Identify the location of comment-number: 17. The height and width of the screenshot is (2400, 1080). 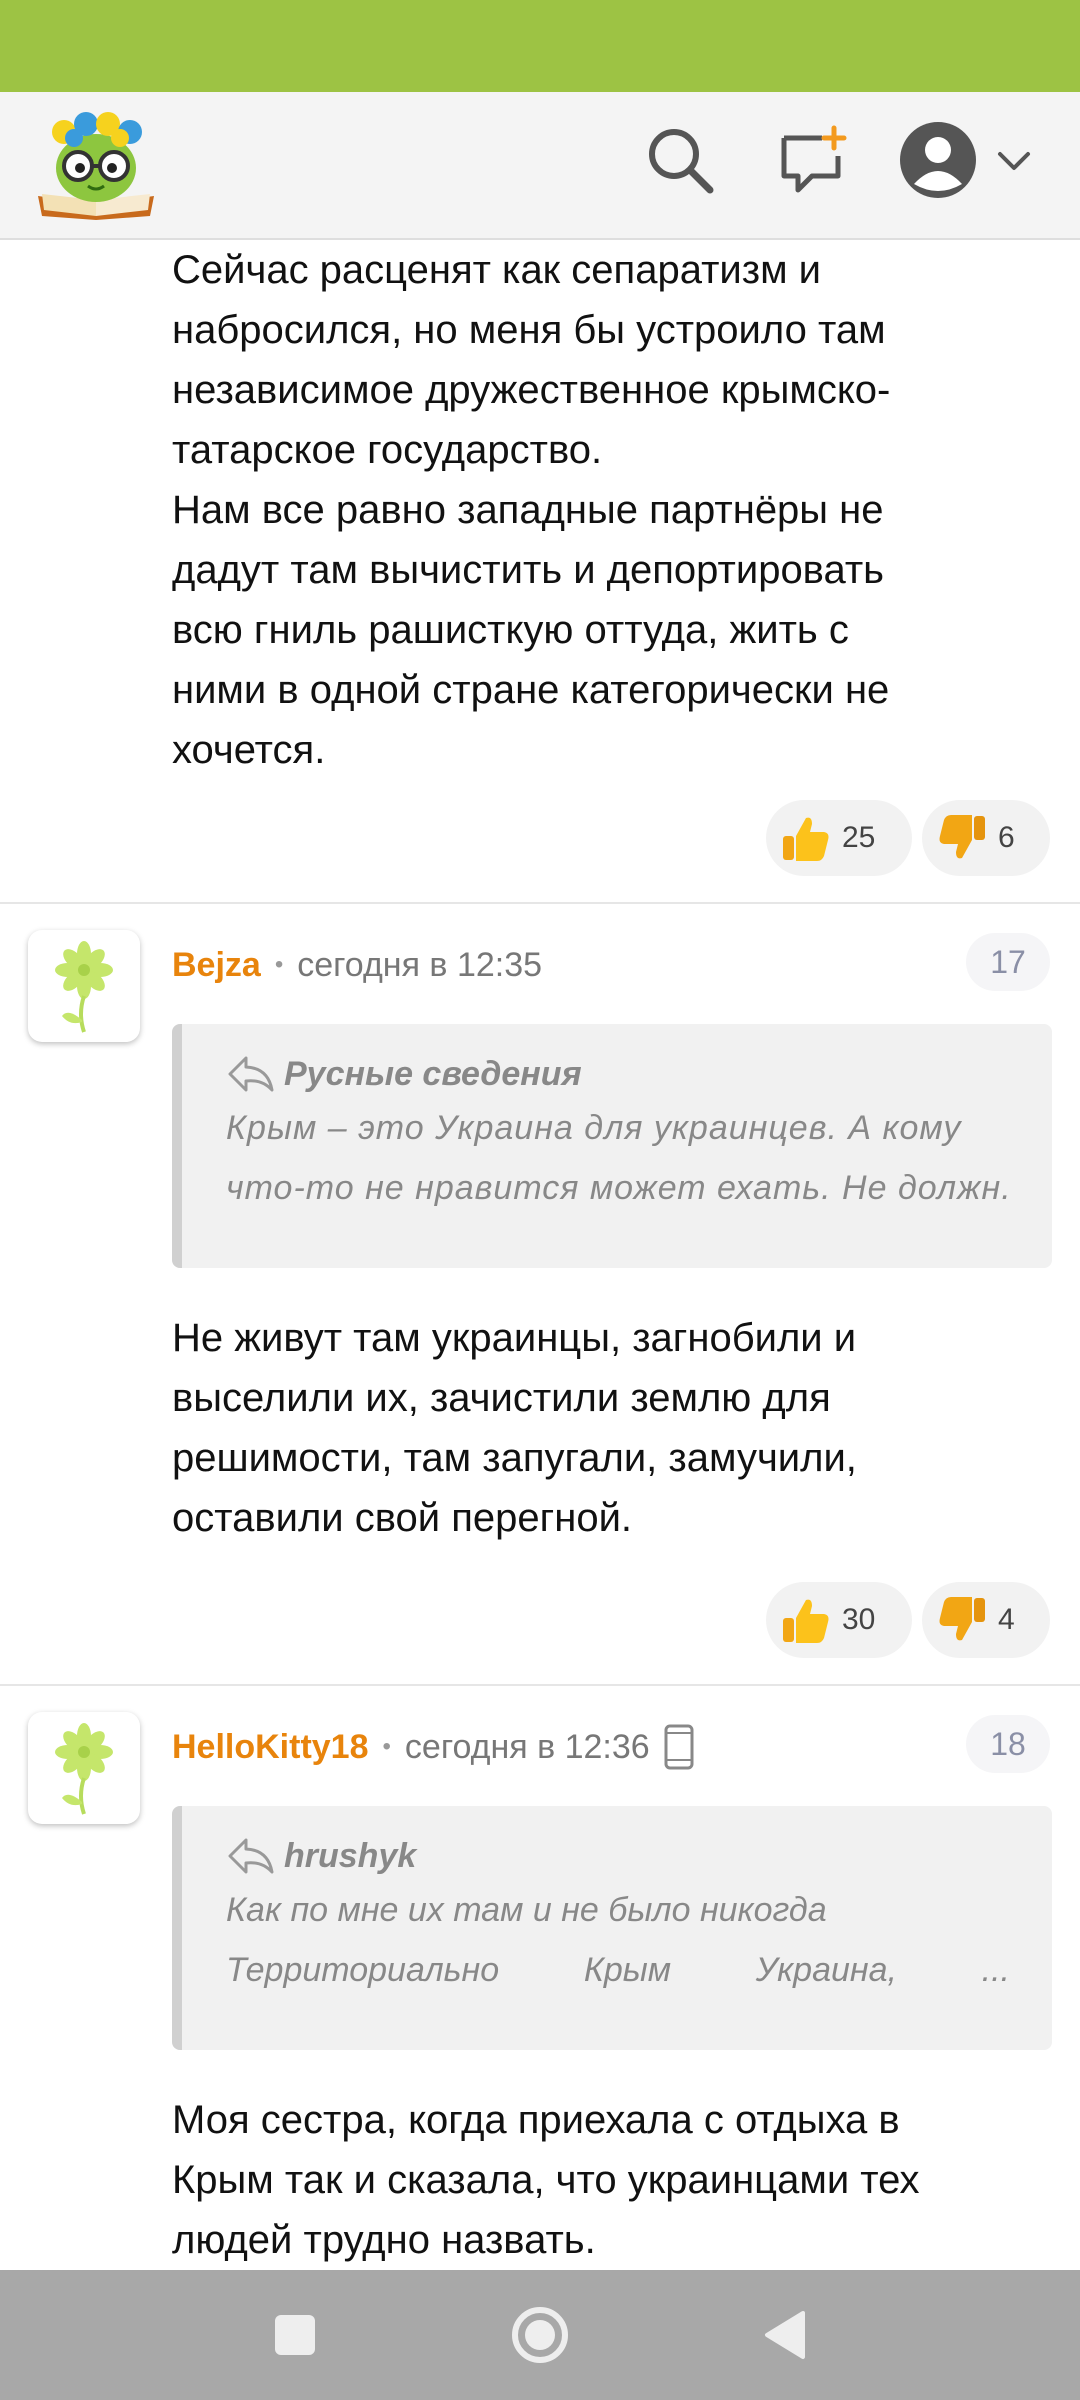
(1008, 962).